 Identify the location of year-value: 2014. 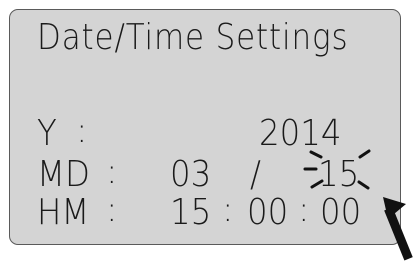
(300, 134).